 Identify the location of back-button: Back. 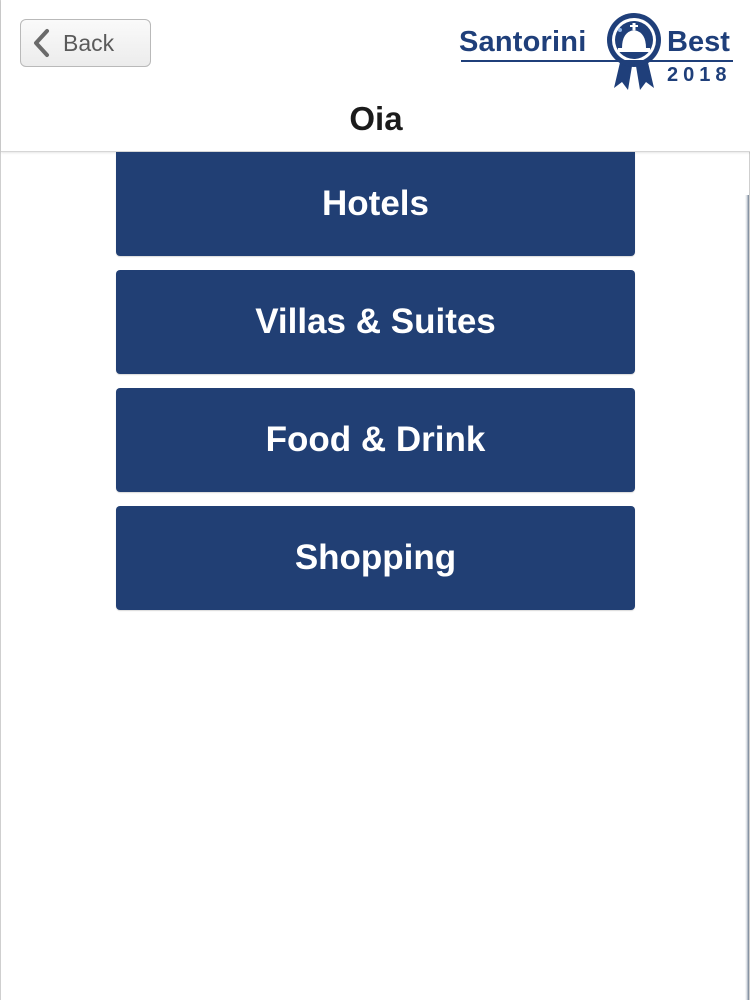
(85, 43).